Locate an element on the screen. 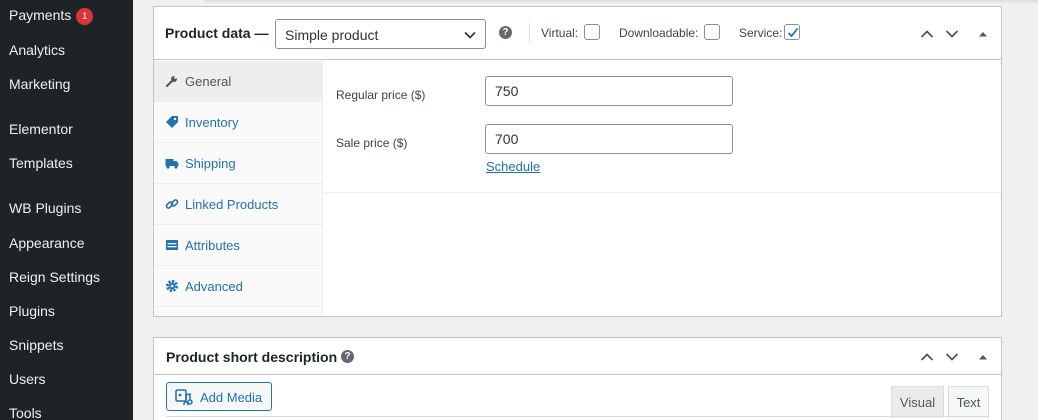  sidebar-item-payments: Payments 1 is located at coordinates (51, 16).